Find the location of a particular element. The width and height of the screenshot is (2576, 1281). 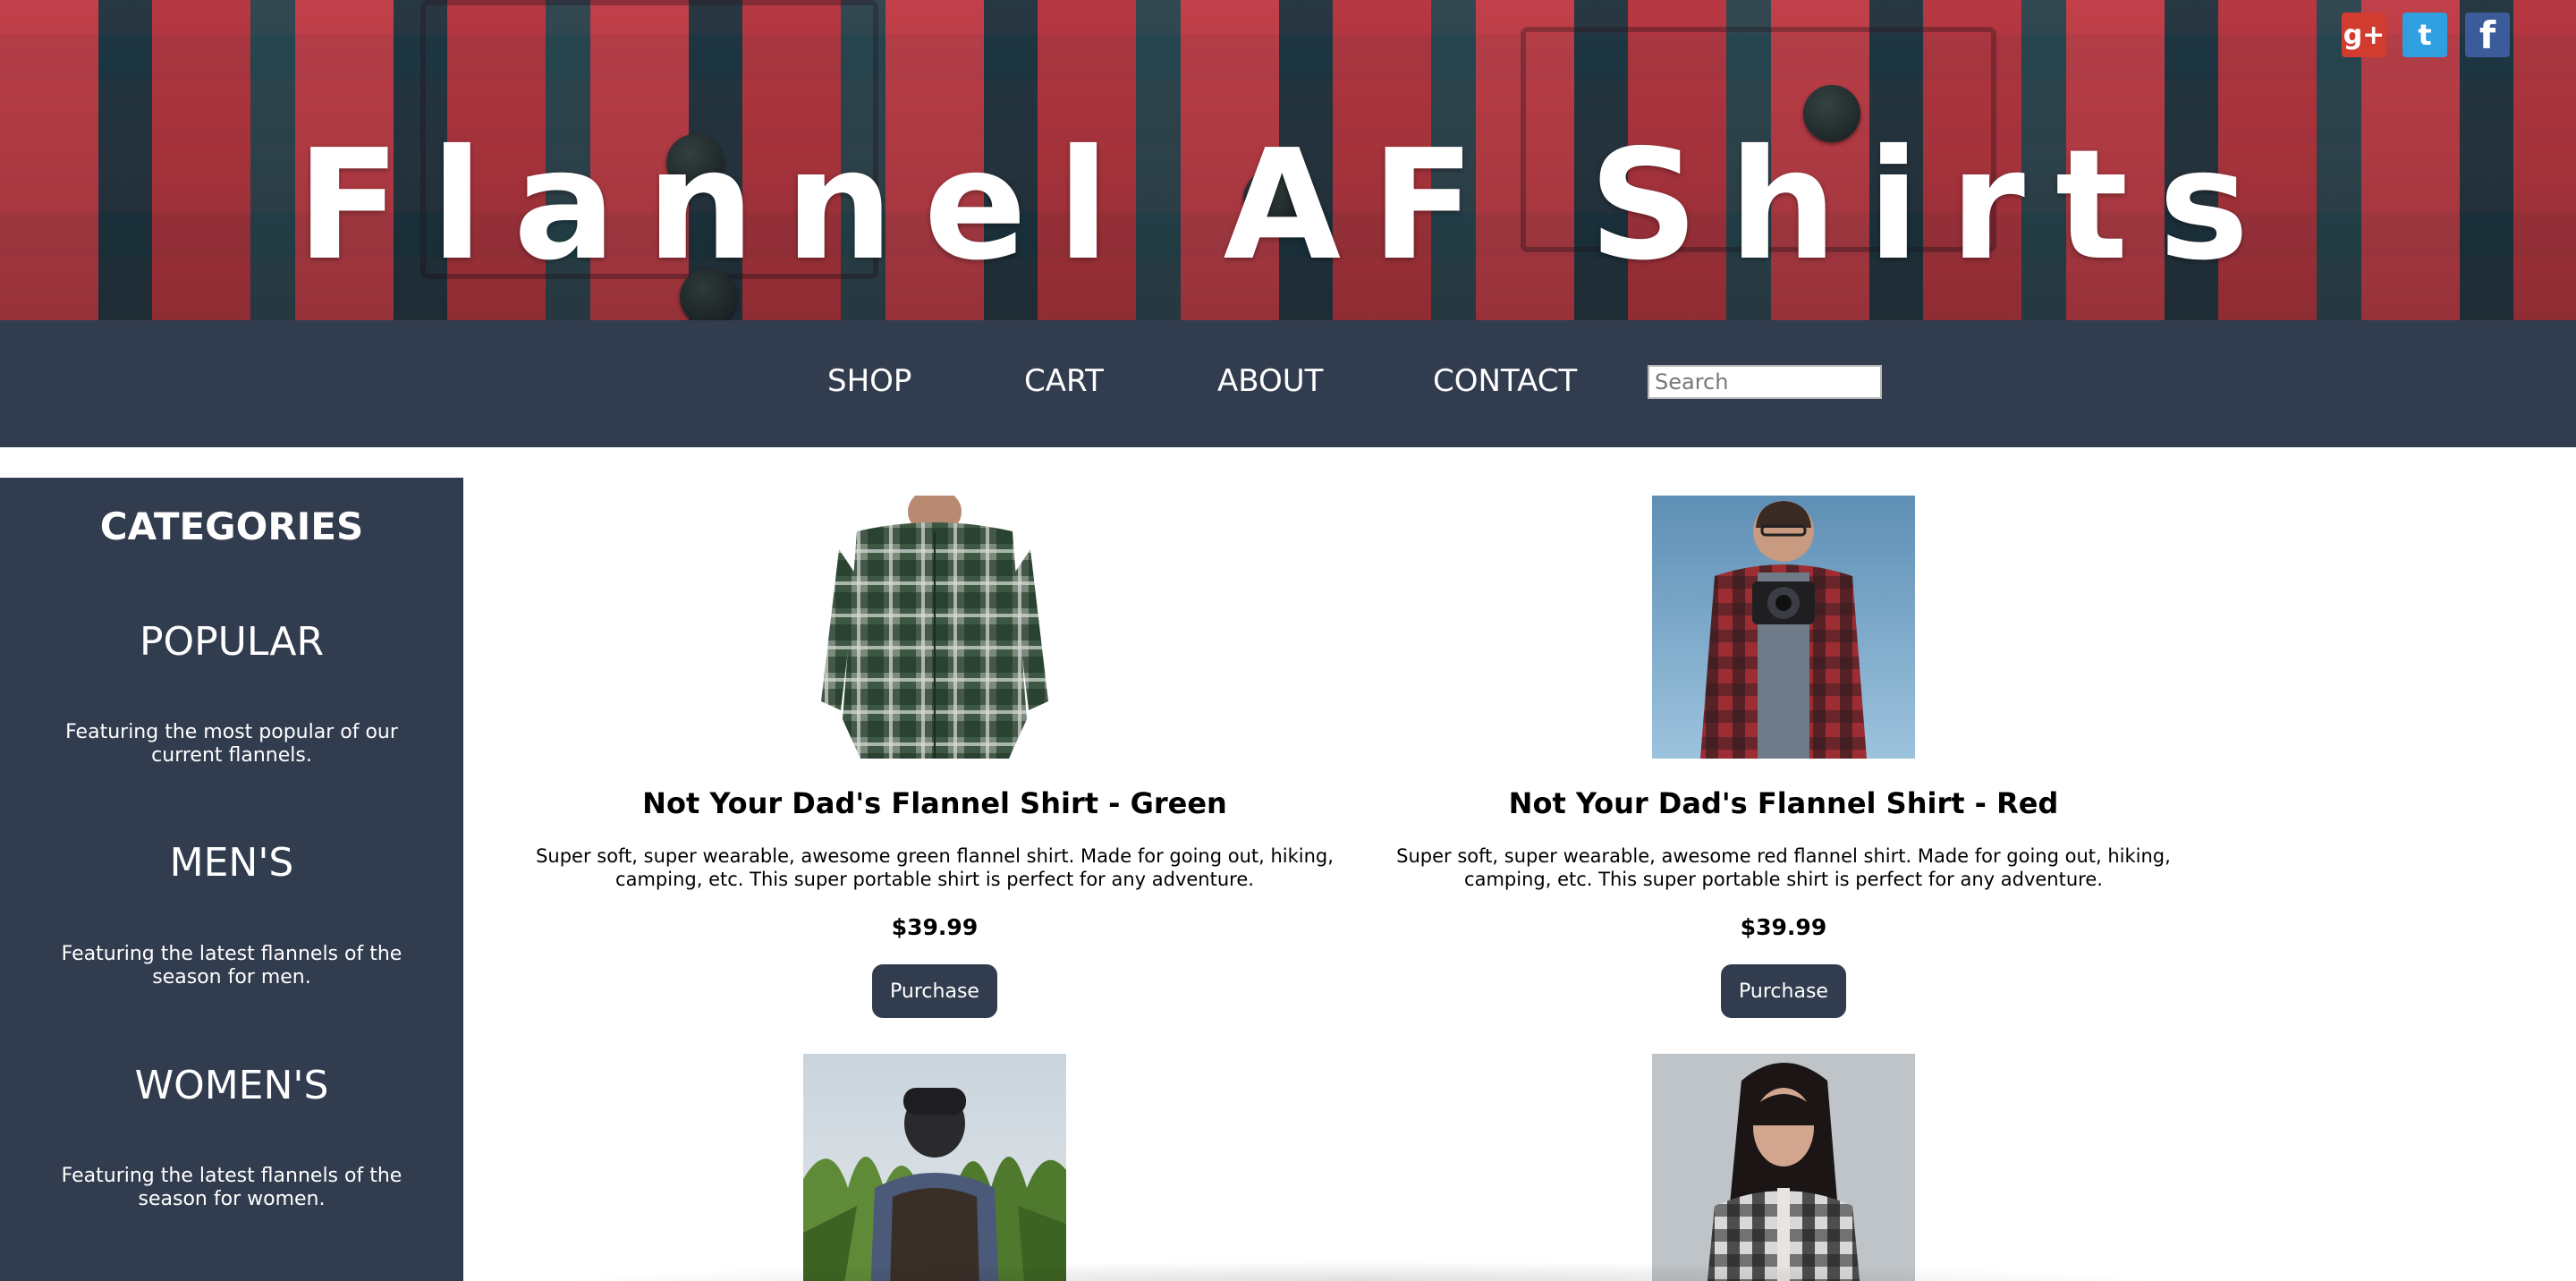

product-title: Not Your Dad's Flannel Shirt - Green is located at coordinates (934, 803).